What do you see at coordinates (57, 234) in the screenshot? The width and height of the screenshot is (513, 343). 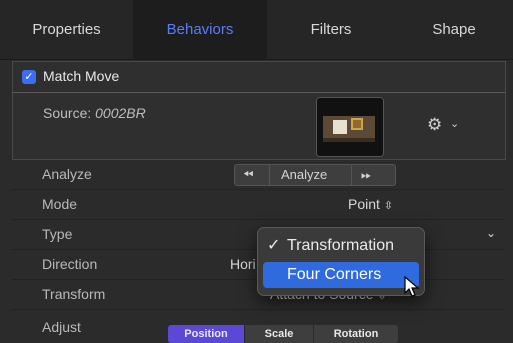 I see `type-label: Type` at bounding box center [57, 234].